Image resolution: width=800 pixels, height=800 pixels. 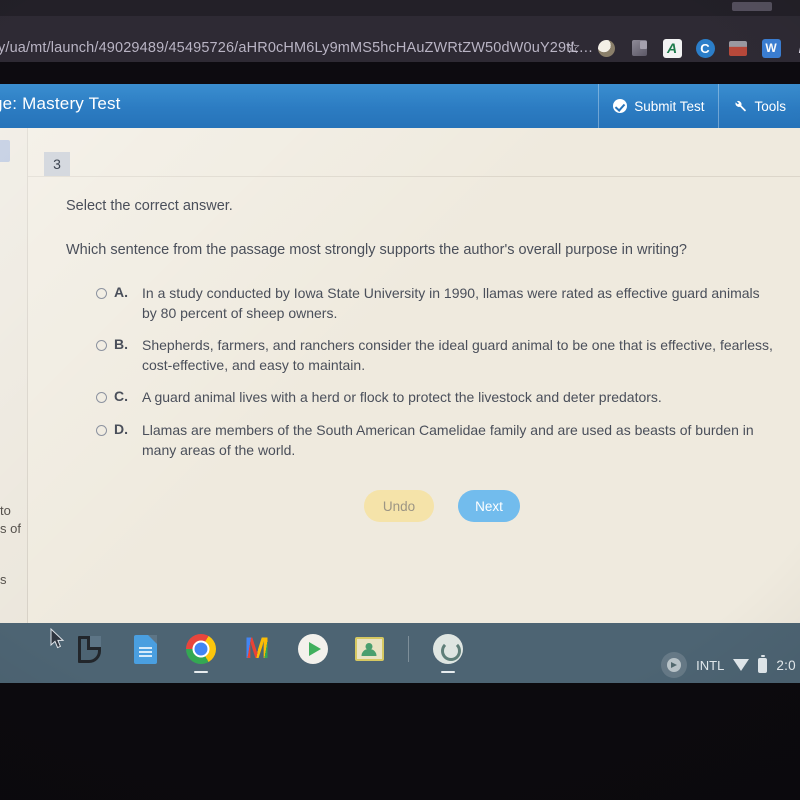 What do you see at coordinates (121, 343) in the screenshot?
I see `option-letter-b: B.` at bounding box center [121, 343].